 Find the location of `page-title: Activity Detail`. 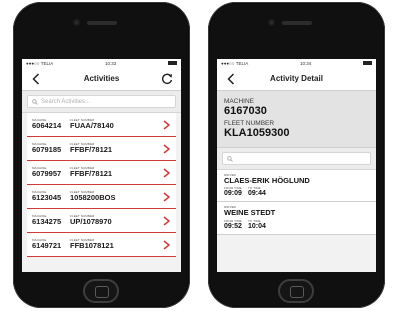

page-title: Activity Detail is located at coordinates (296, 78).